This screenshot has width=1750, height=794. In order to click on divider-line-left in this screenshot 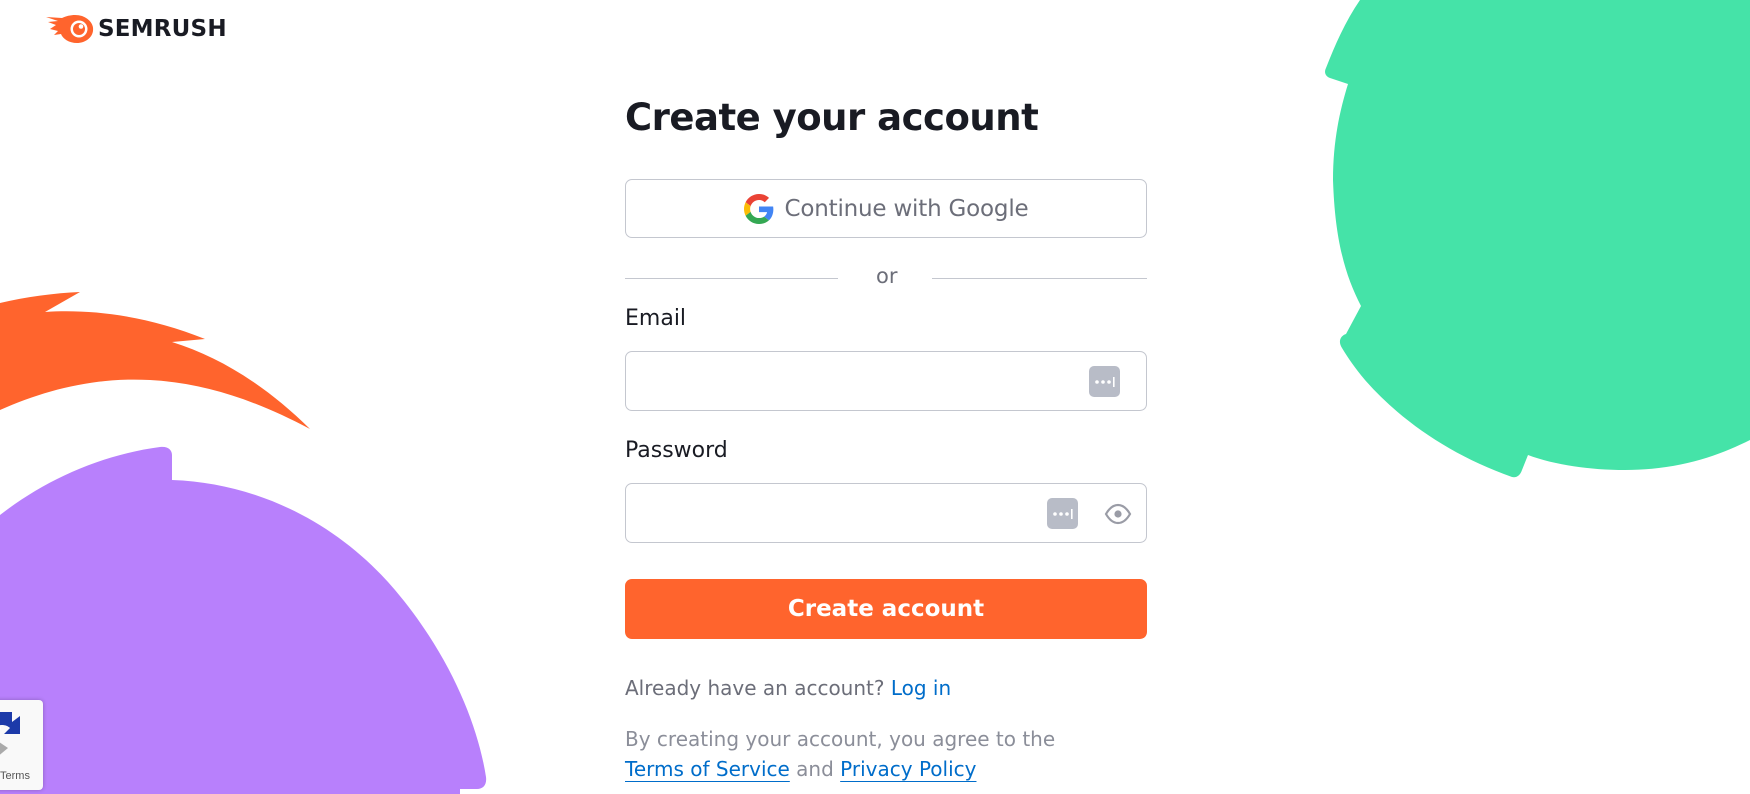, I will do `click(731, 278)`.